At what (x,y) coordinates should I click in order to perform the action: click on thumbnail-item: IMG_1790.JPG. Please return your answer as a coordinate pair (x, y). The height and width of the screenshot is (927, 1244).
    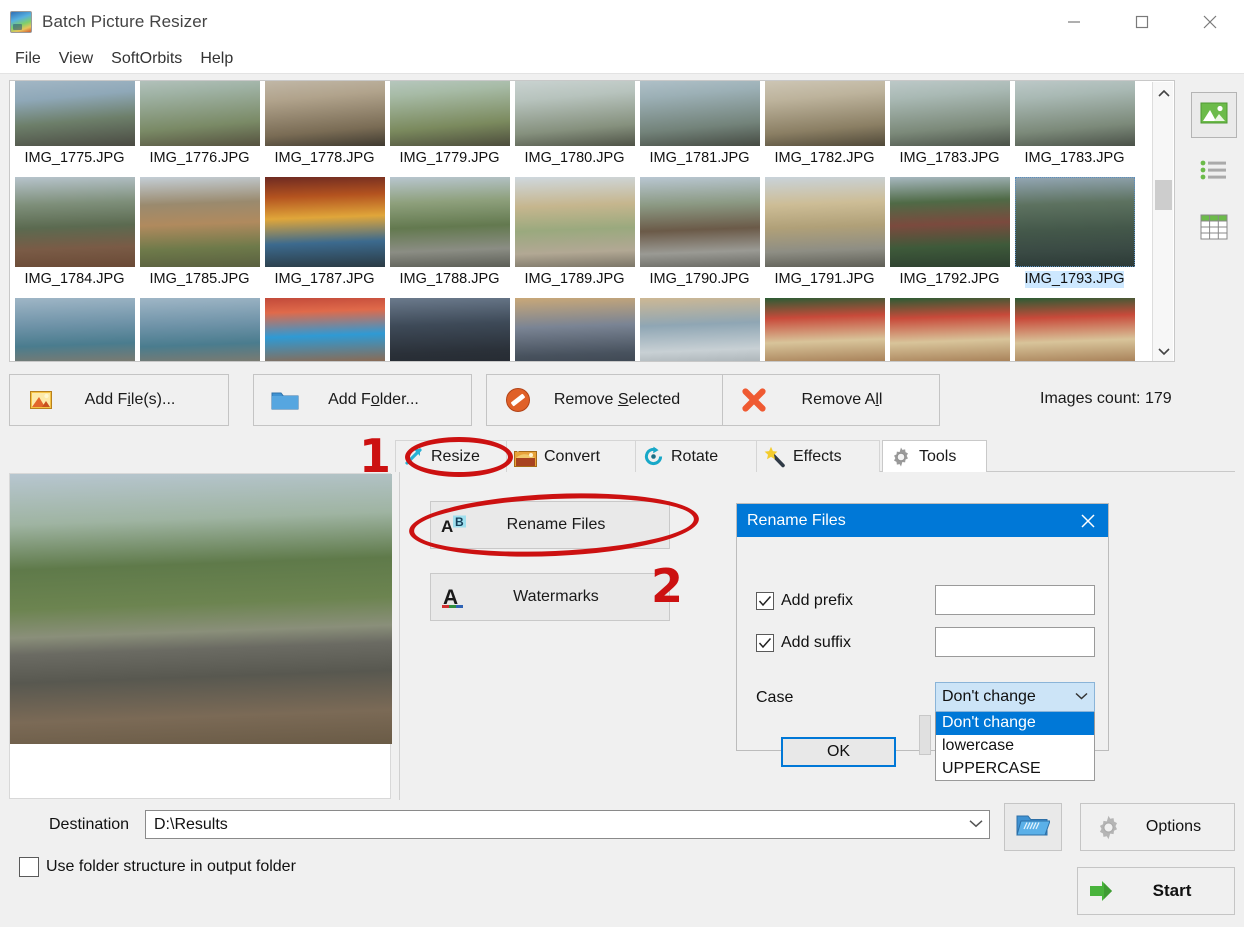
    Looking at the image, I should click on (699, 234).